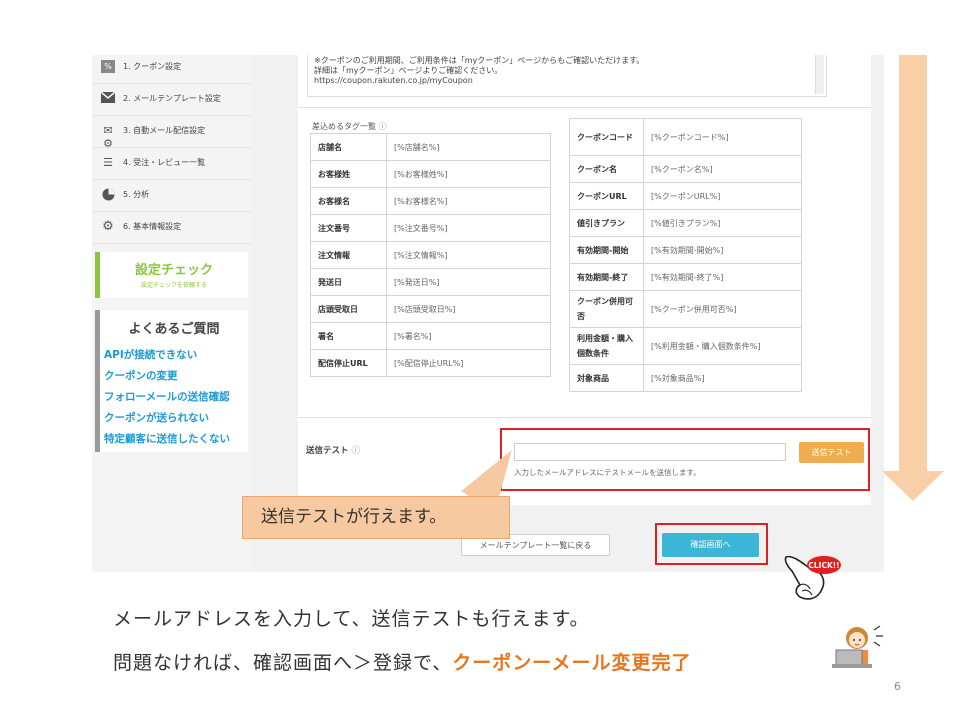  I want to click on tag-row: お客様姓 [%お客様姓%], so click(430, 174).